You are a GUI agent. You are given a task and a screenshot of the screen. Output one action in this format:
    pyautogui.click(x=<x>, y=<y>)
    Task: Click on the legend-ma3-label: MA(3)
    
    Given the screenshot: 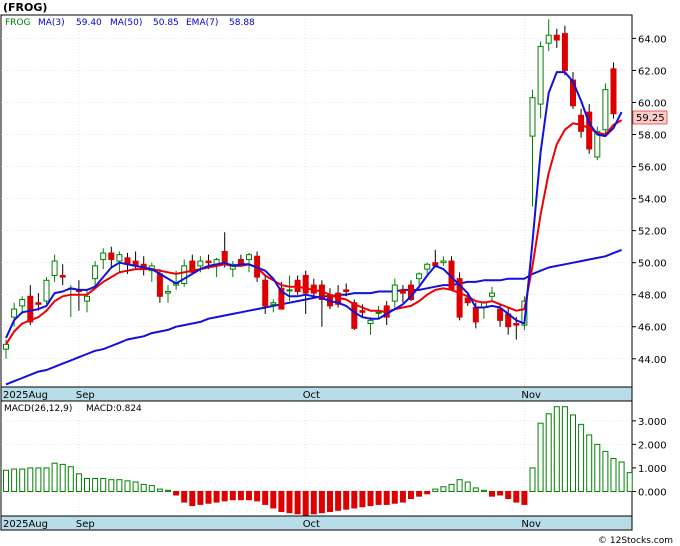 What is the action you would take?
    pyautogui.click(x=51, y=23)
    